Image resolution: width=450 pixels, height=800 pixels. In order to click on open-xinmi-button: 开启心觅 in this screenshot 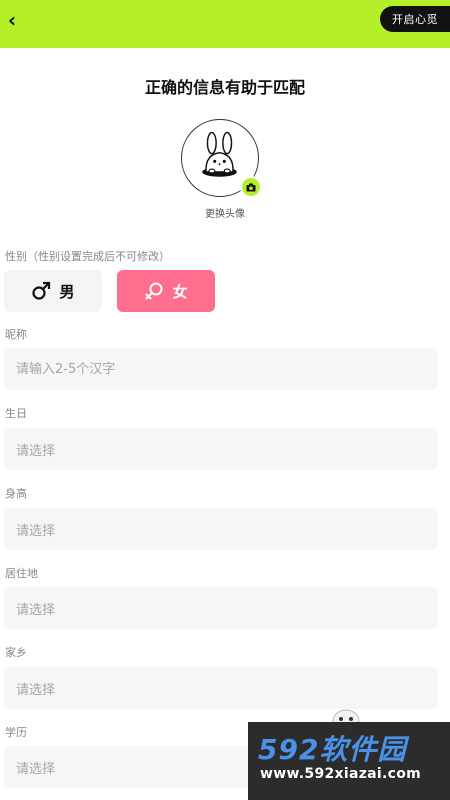, I will do `click(415, 19)`.